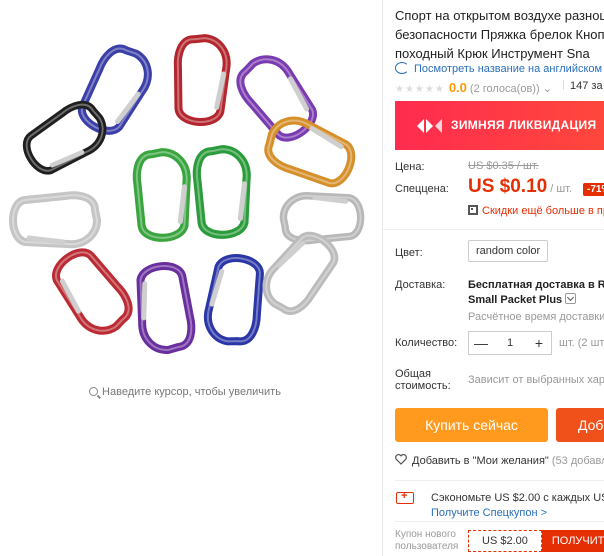  Describe the element at coordinates (405, 497) in the screenshot. I see `coupon-icon` at that location.